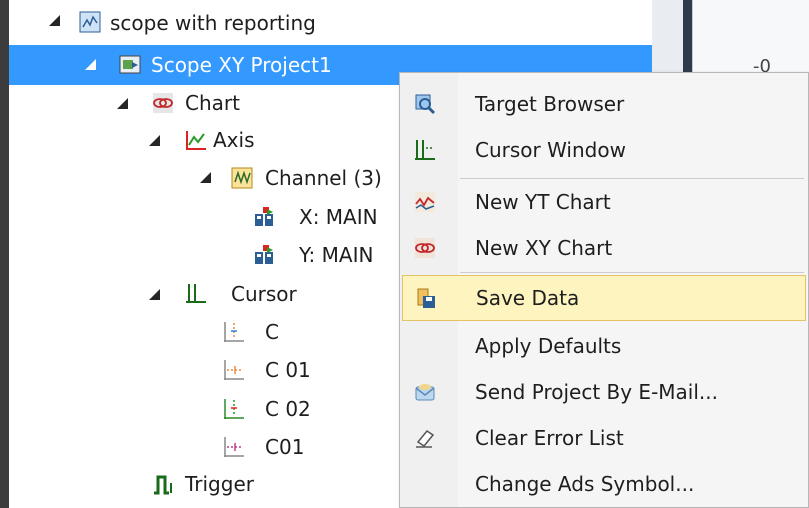 Image resolution: width=809 pixels, height=508 pixels. Describe the element at coordinates (425, 104) in the screenshot. I see `target-browser-icon` at that location.